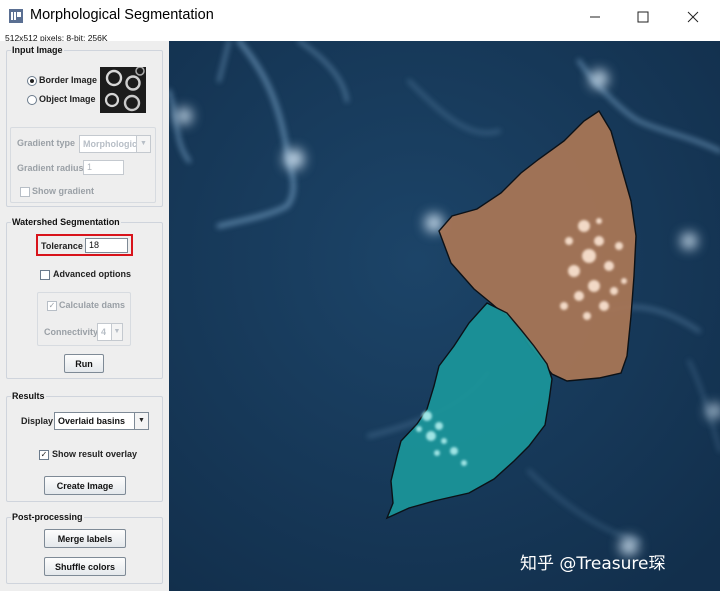 The height and width of the screenshot is (591, 720). I want to click on maximize-button, so click(643, 16).